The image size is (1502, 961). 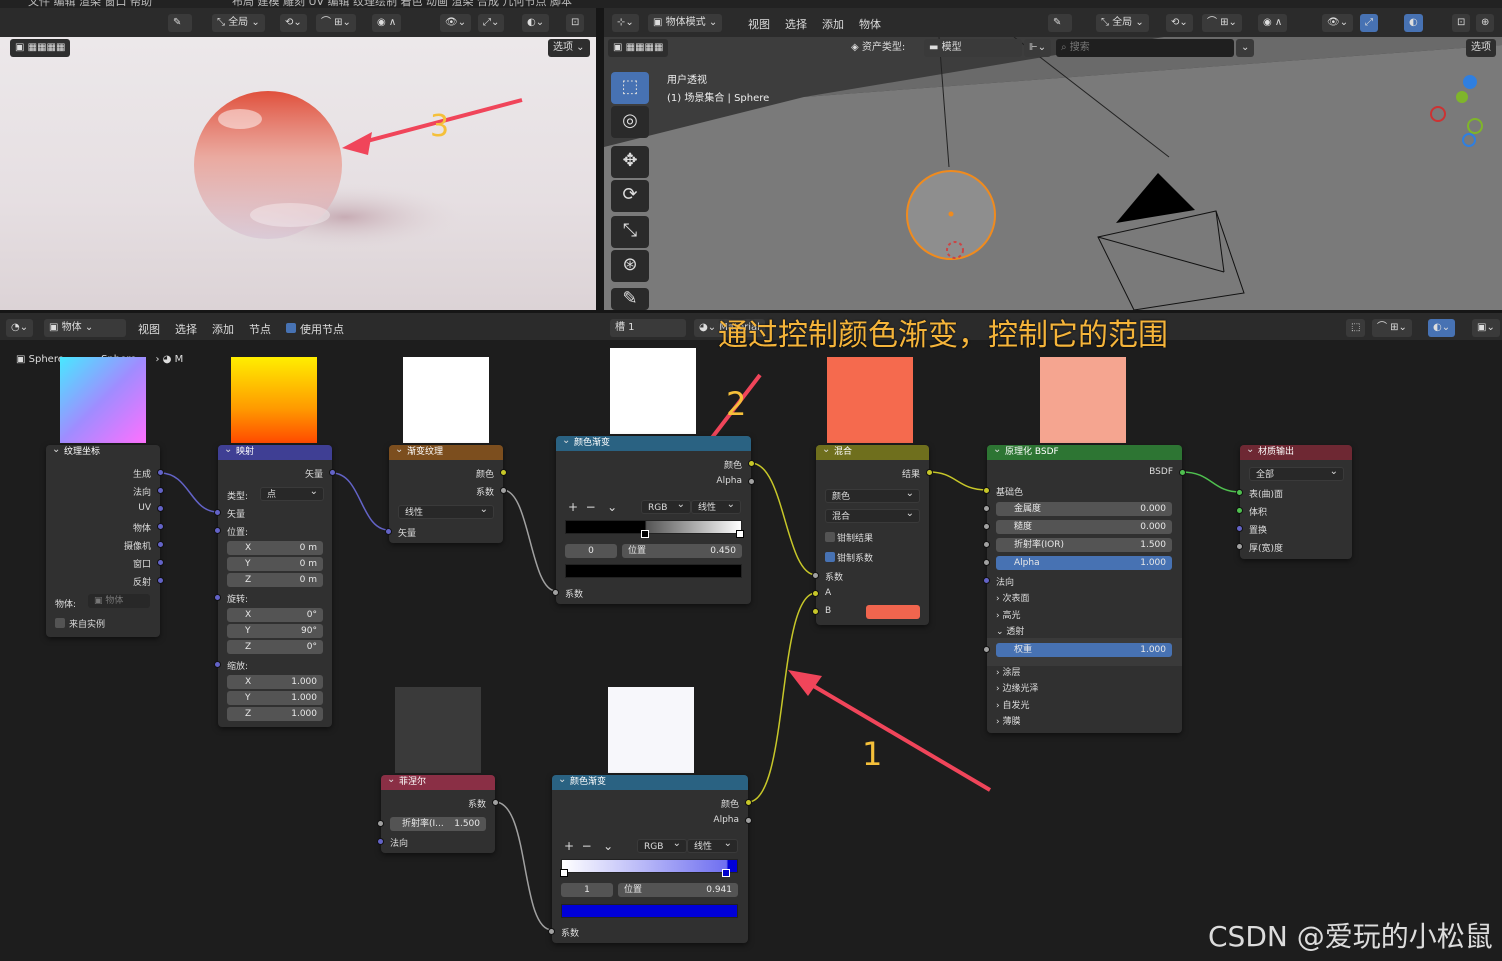 I want to click on use-nodes-checkbox, so click(x=291, y=328).